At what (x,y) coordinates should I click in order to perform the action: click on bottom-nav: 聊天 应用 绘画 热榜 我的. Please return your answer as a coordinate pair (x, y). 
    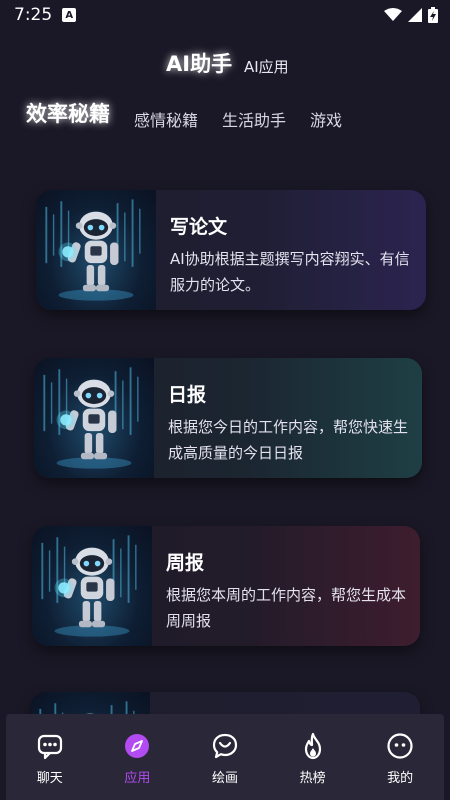
    Looking at the image, I should click on (225, 757).